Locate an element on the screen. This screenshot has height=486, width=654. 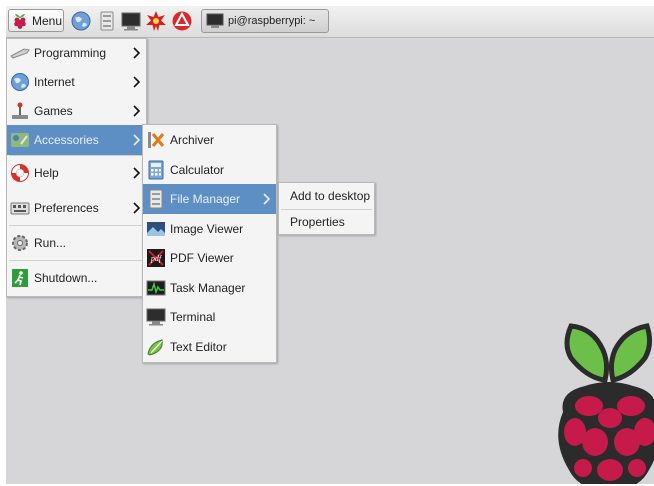
run-icon is located at coordinates (20, 243).